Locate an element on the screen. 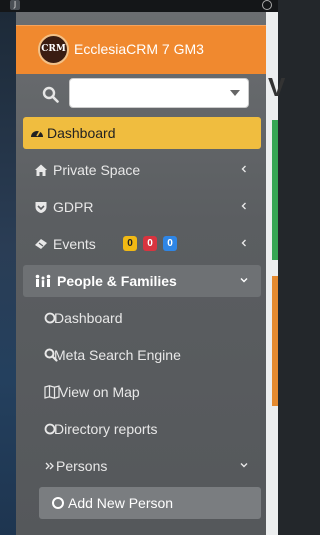 Image resolution: width=320 pixels, height=535 pixels. dashboard-icon is located at coordinates (37, 133).